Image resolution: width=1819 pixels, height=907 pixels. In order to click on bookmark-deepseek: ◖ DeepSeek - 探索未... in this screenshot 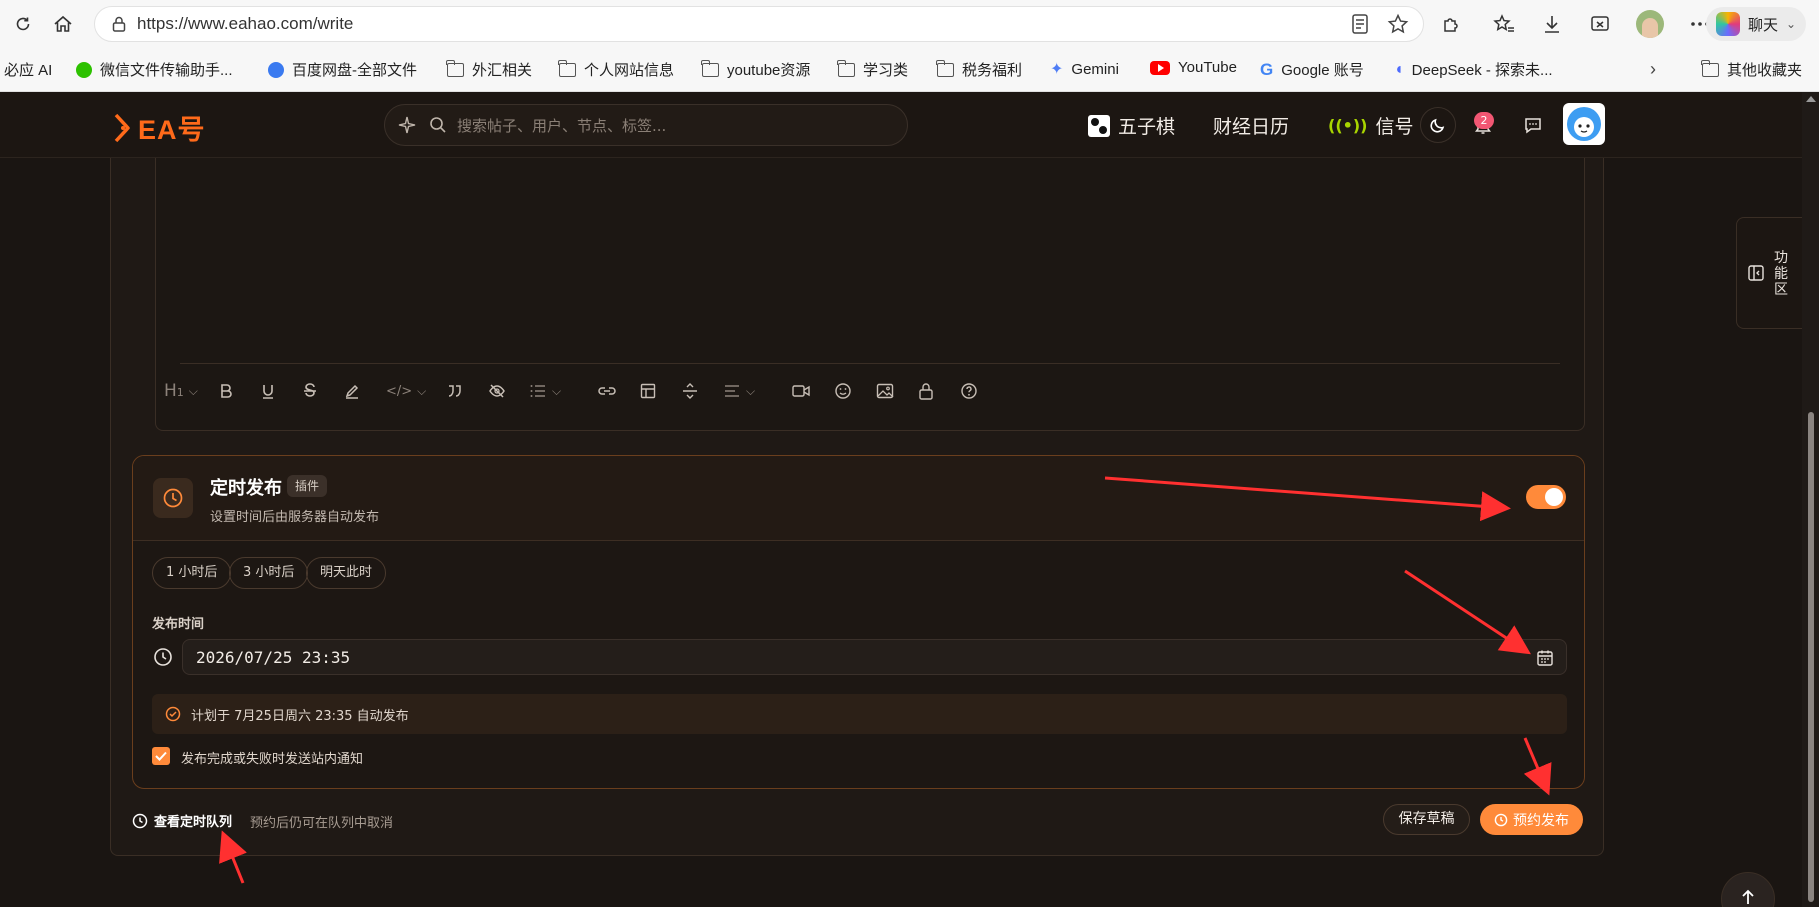, I will do `click(1473, 69)`.